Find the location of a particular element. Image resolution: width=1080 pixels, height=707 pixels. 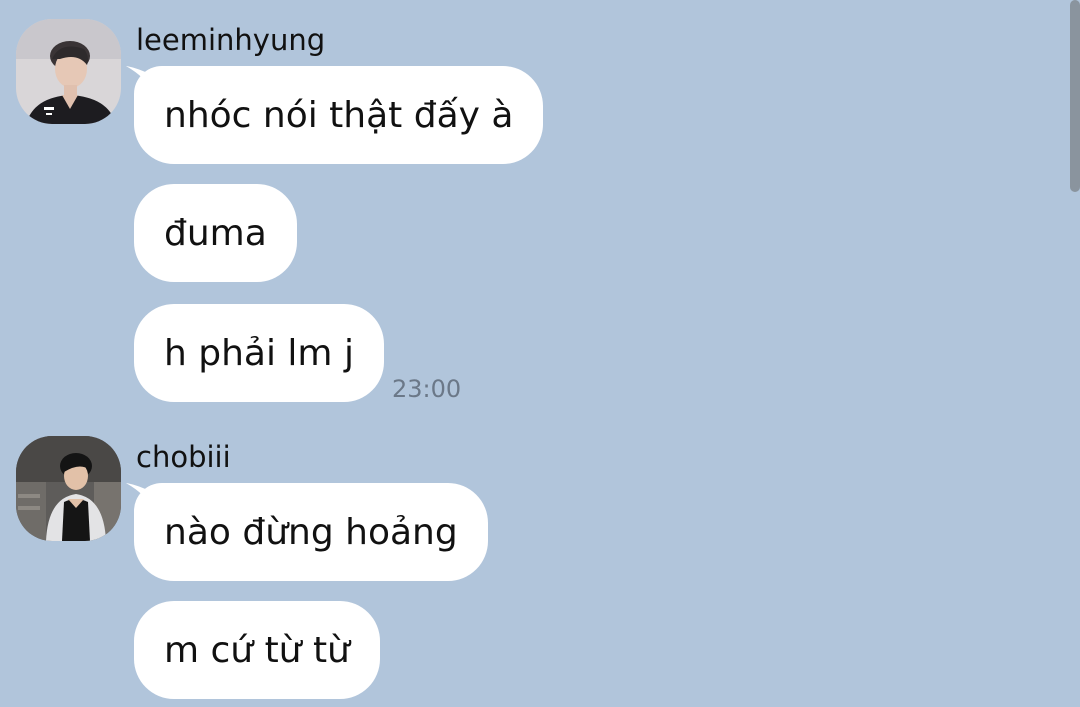

message-bubble: đuma is located at coordinates (215, 233).